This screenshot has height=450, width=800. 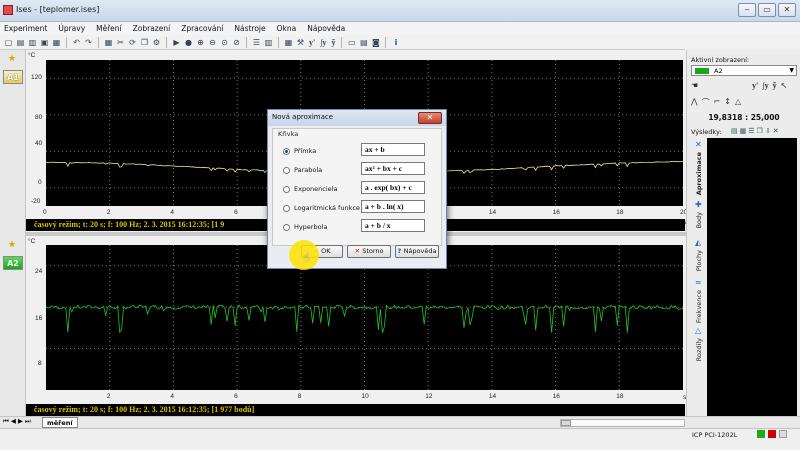 I want to click on horizontal-scrollbar, so click(x=622, y=423).